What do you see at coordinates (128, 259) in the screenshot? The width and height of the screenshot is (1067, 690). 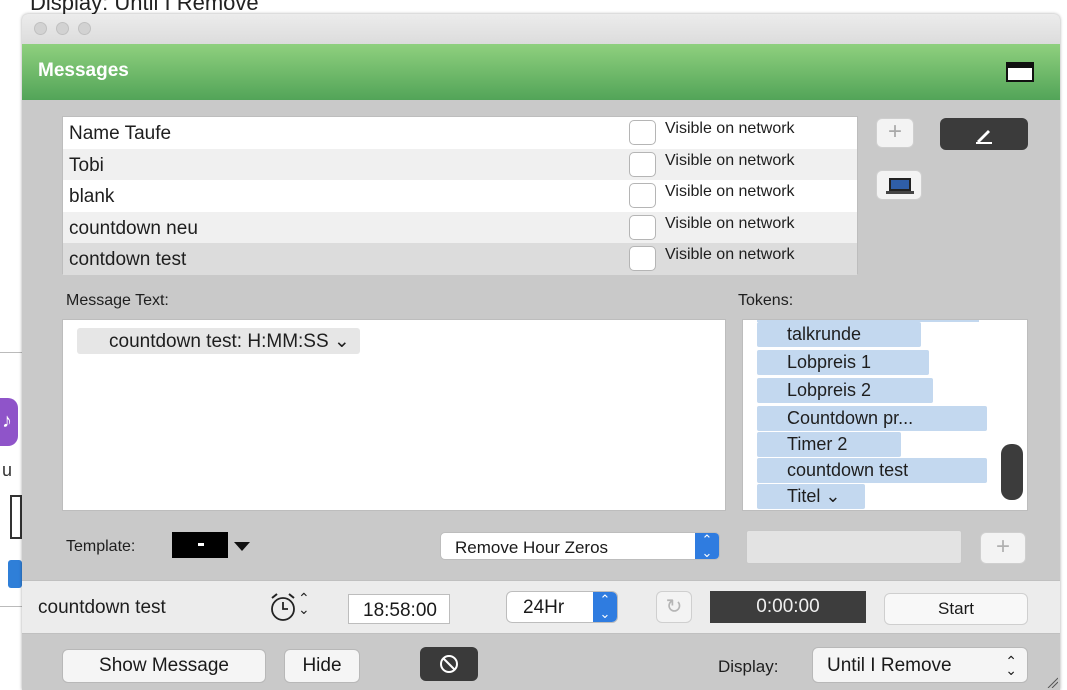 I see `message-name: contdown test` at bounding box center [128, 259].